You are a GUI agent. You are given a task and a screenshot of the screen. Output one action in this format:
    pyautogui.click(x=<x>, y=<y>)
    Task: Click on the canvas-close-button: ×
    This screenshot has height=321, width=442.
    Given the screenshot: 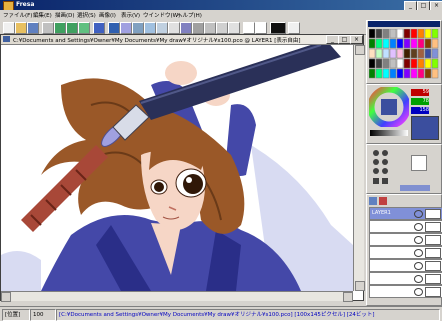 What is the action you would take?
    pyautogui.click(x=356, y=39)
    